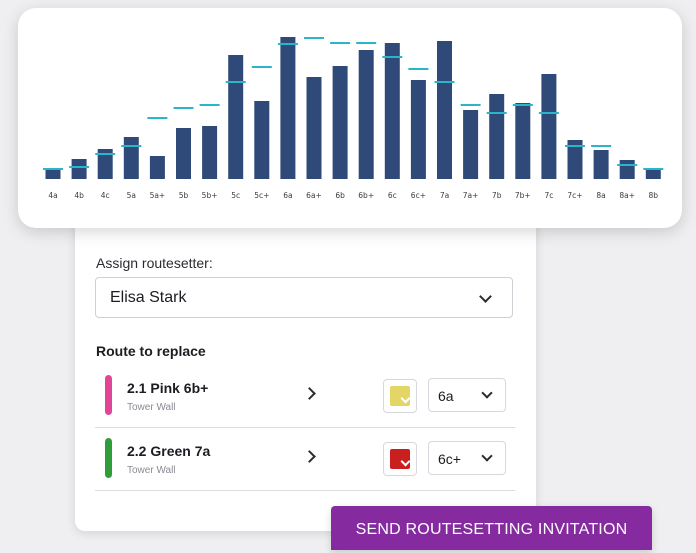 Image resolution: width=696 pixels, height=553 pixels. Describe the element at coordinates (449, 459) in the screenshot. I see `grade-select-value: 6c+` at that location.